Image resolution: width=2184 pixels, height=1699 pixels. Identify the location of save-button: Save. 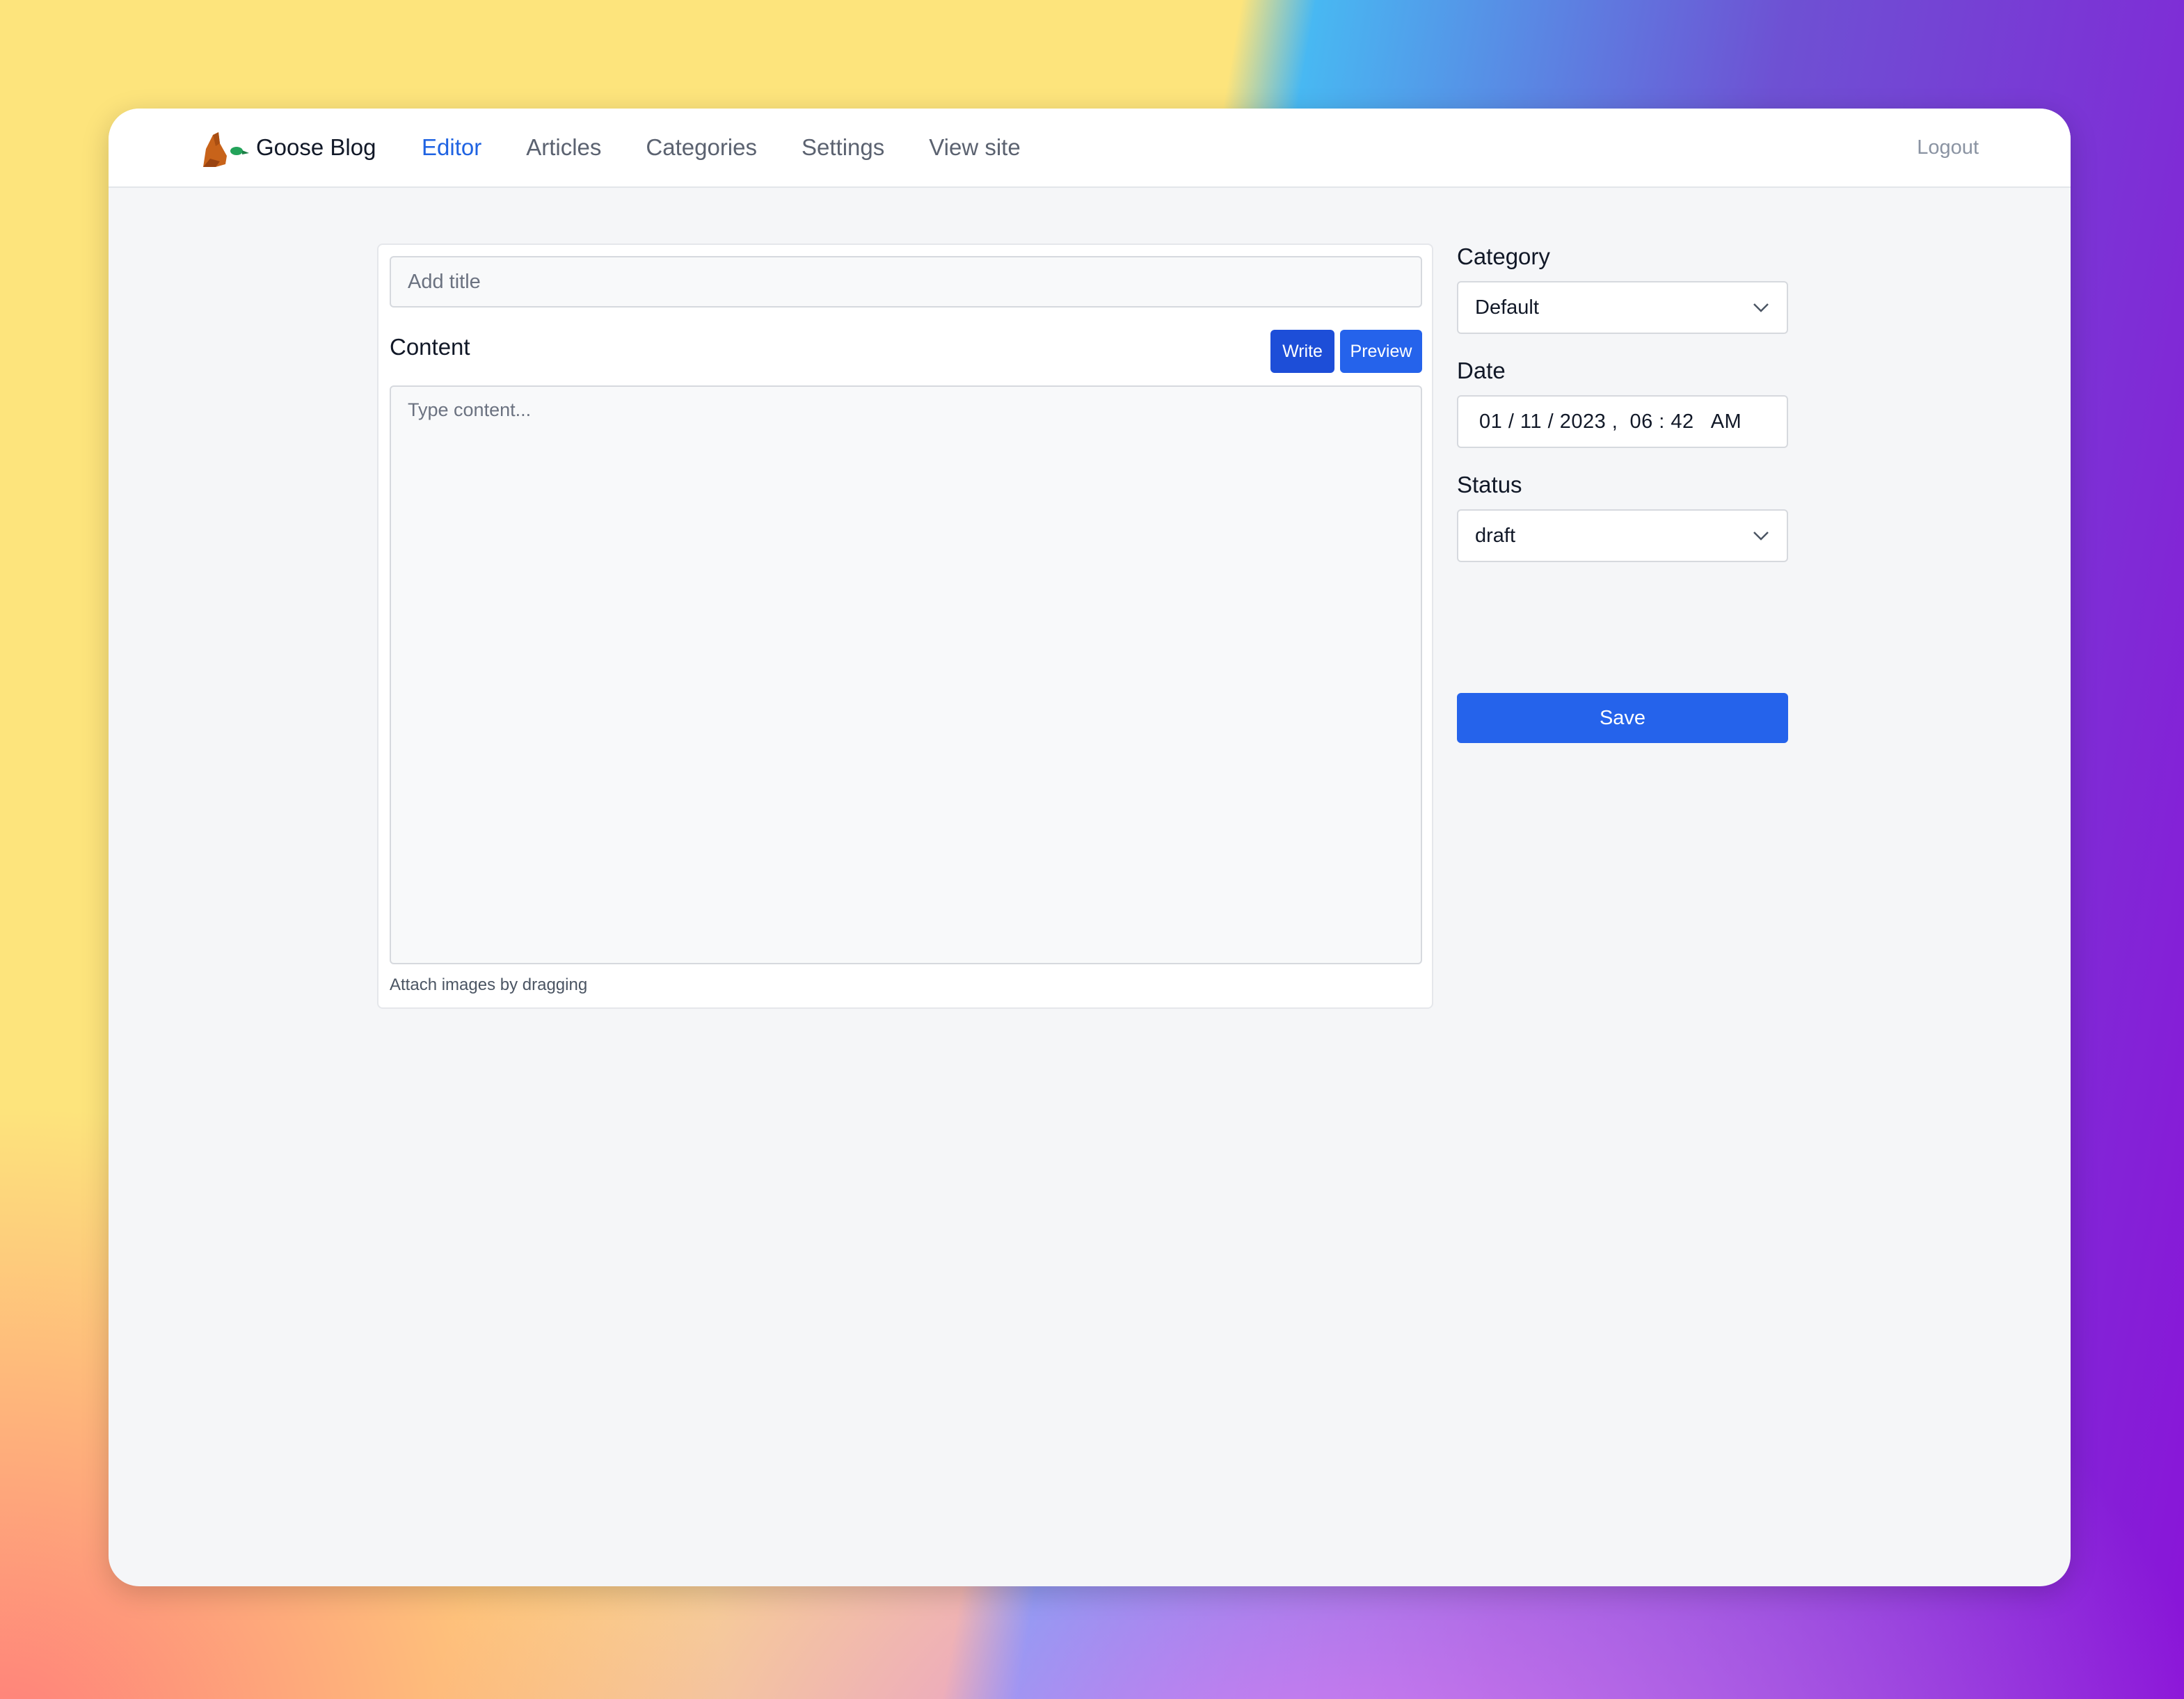
(1622, 718).